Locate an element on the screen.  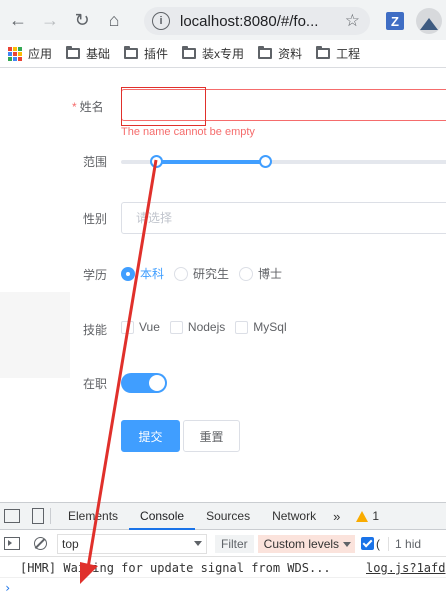
skills-label: 技能 is located at coordinates (95, 330).